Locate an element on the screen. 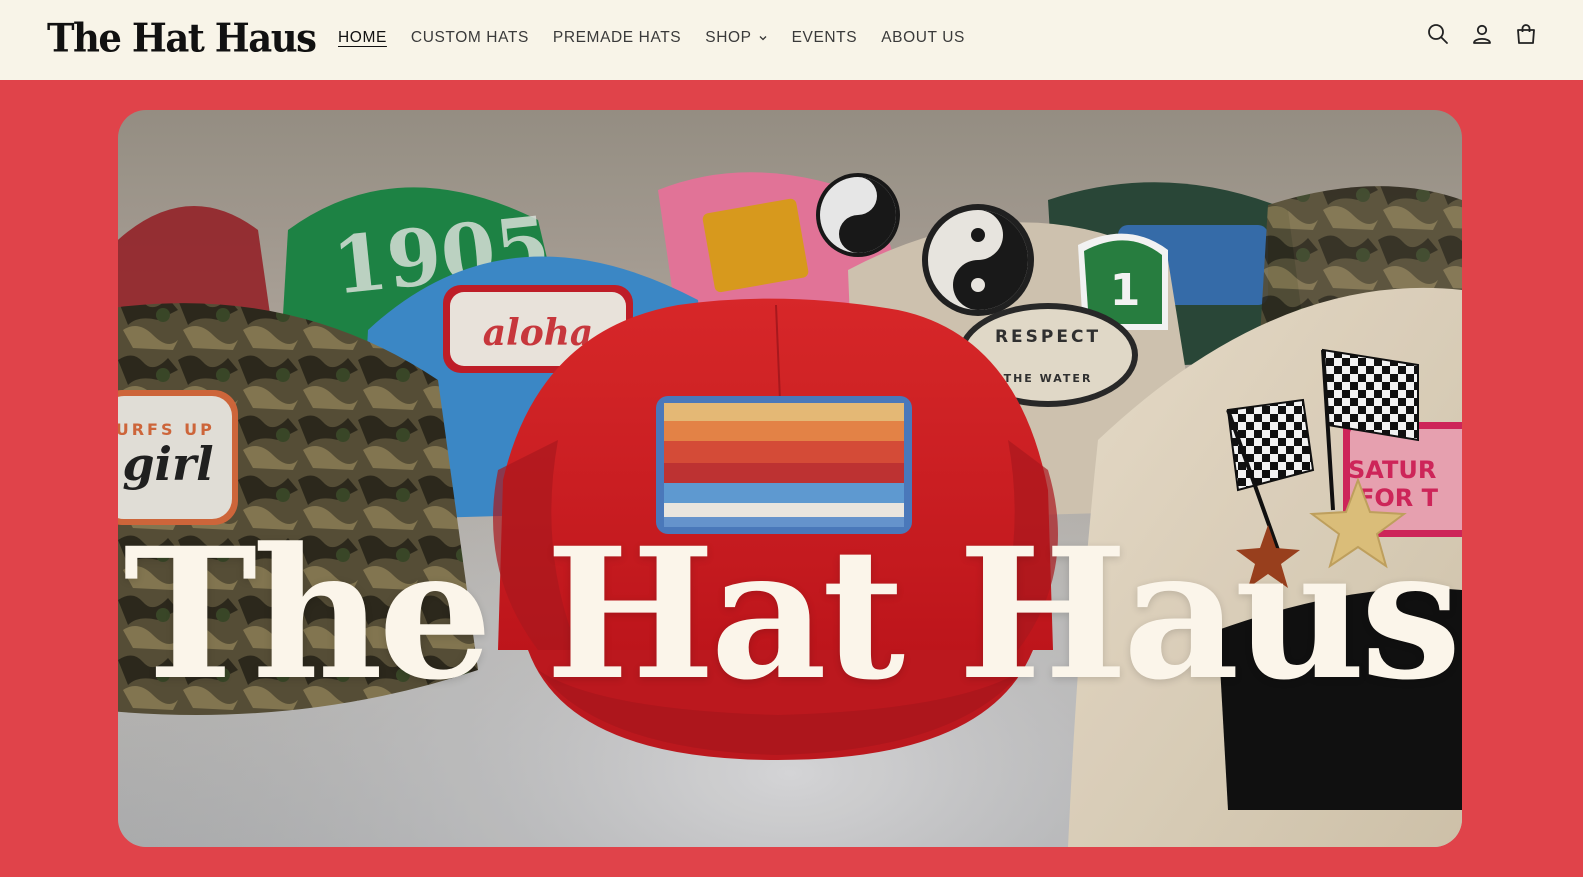 Image resolution: width=1583 pixels, height=877 pixels. nav-premade-hats-label: PREMADE HATS is located at coordinates (617, 37).